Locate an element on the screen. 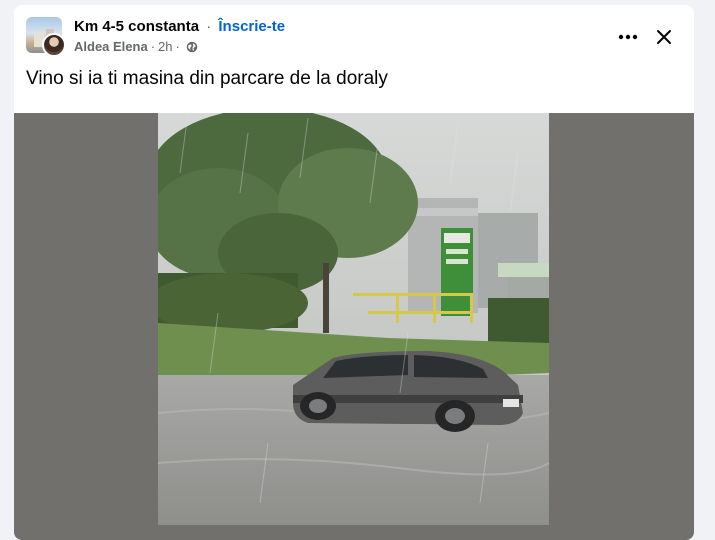  close-icon is located at coordinates (664, 37).